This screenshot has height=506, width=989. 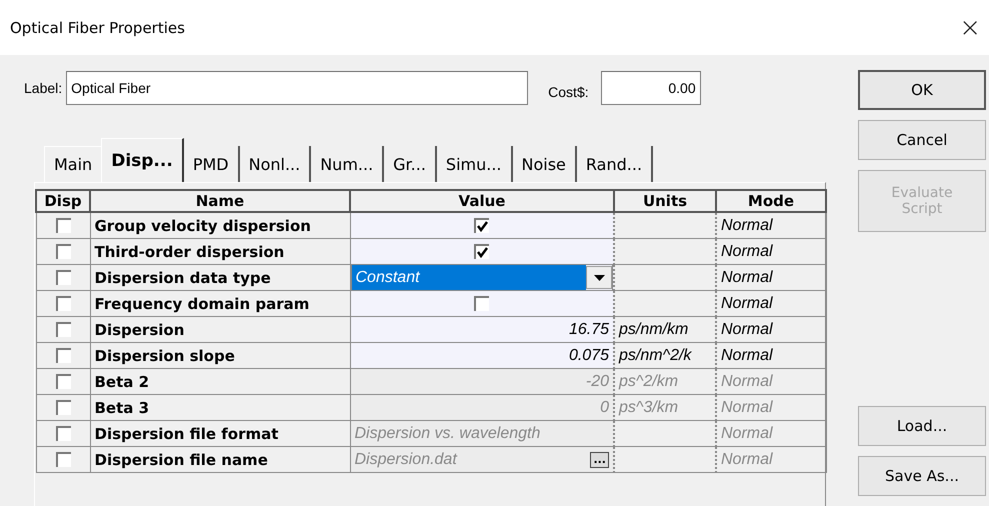 I want to click on dropdown: Constant, so click(x=481, y=277).